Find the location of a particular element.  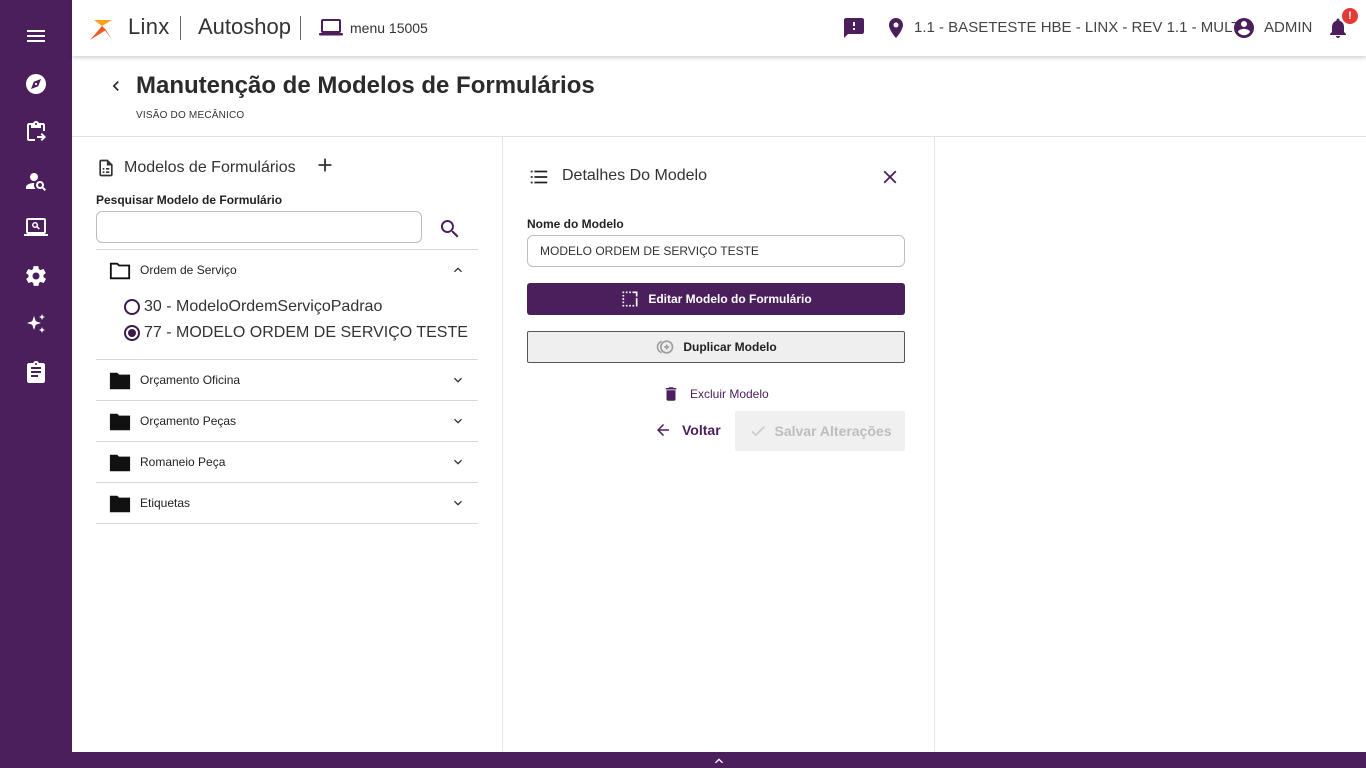

chevron-left-icon is located at coordinates (116, 86).